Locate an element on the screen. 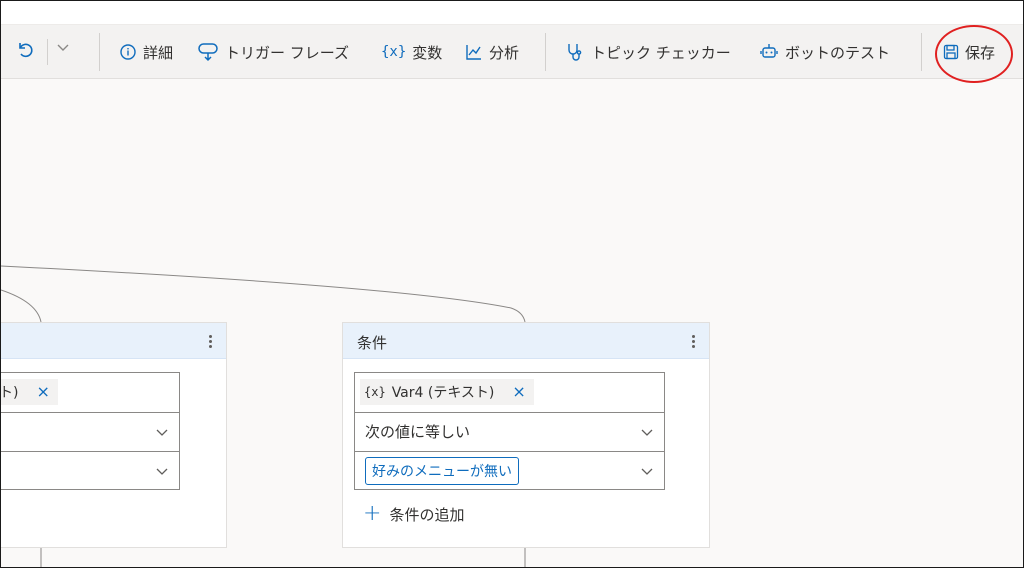 Image resolution: width=1024 pixels, height=568 pixels. left-chip-close-icon: × is located at coordinates (42, 392).